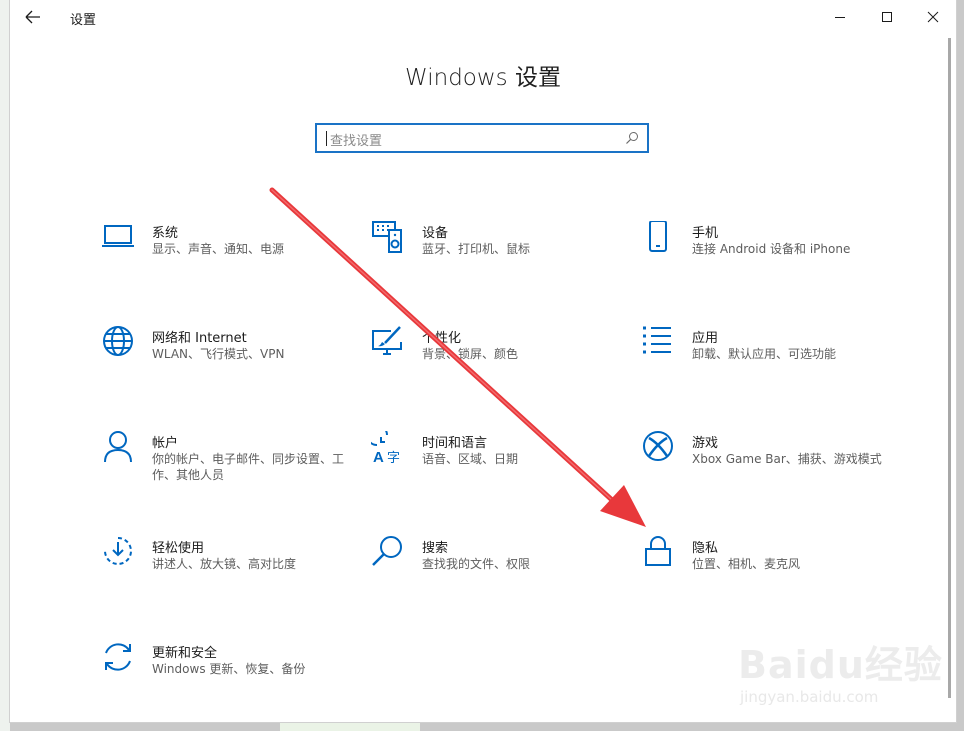  Describe the element at coordinates (378, 457) in the screenshot. I see `svg-text: A` at that location.